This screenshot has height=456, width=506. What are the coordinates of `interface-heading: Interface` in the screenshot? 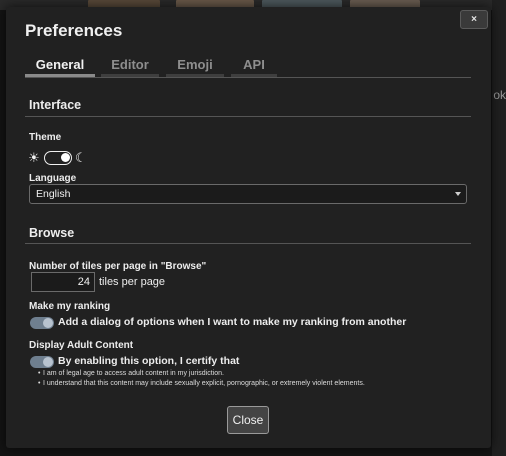 It's located at (55, 105).